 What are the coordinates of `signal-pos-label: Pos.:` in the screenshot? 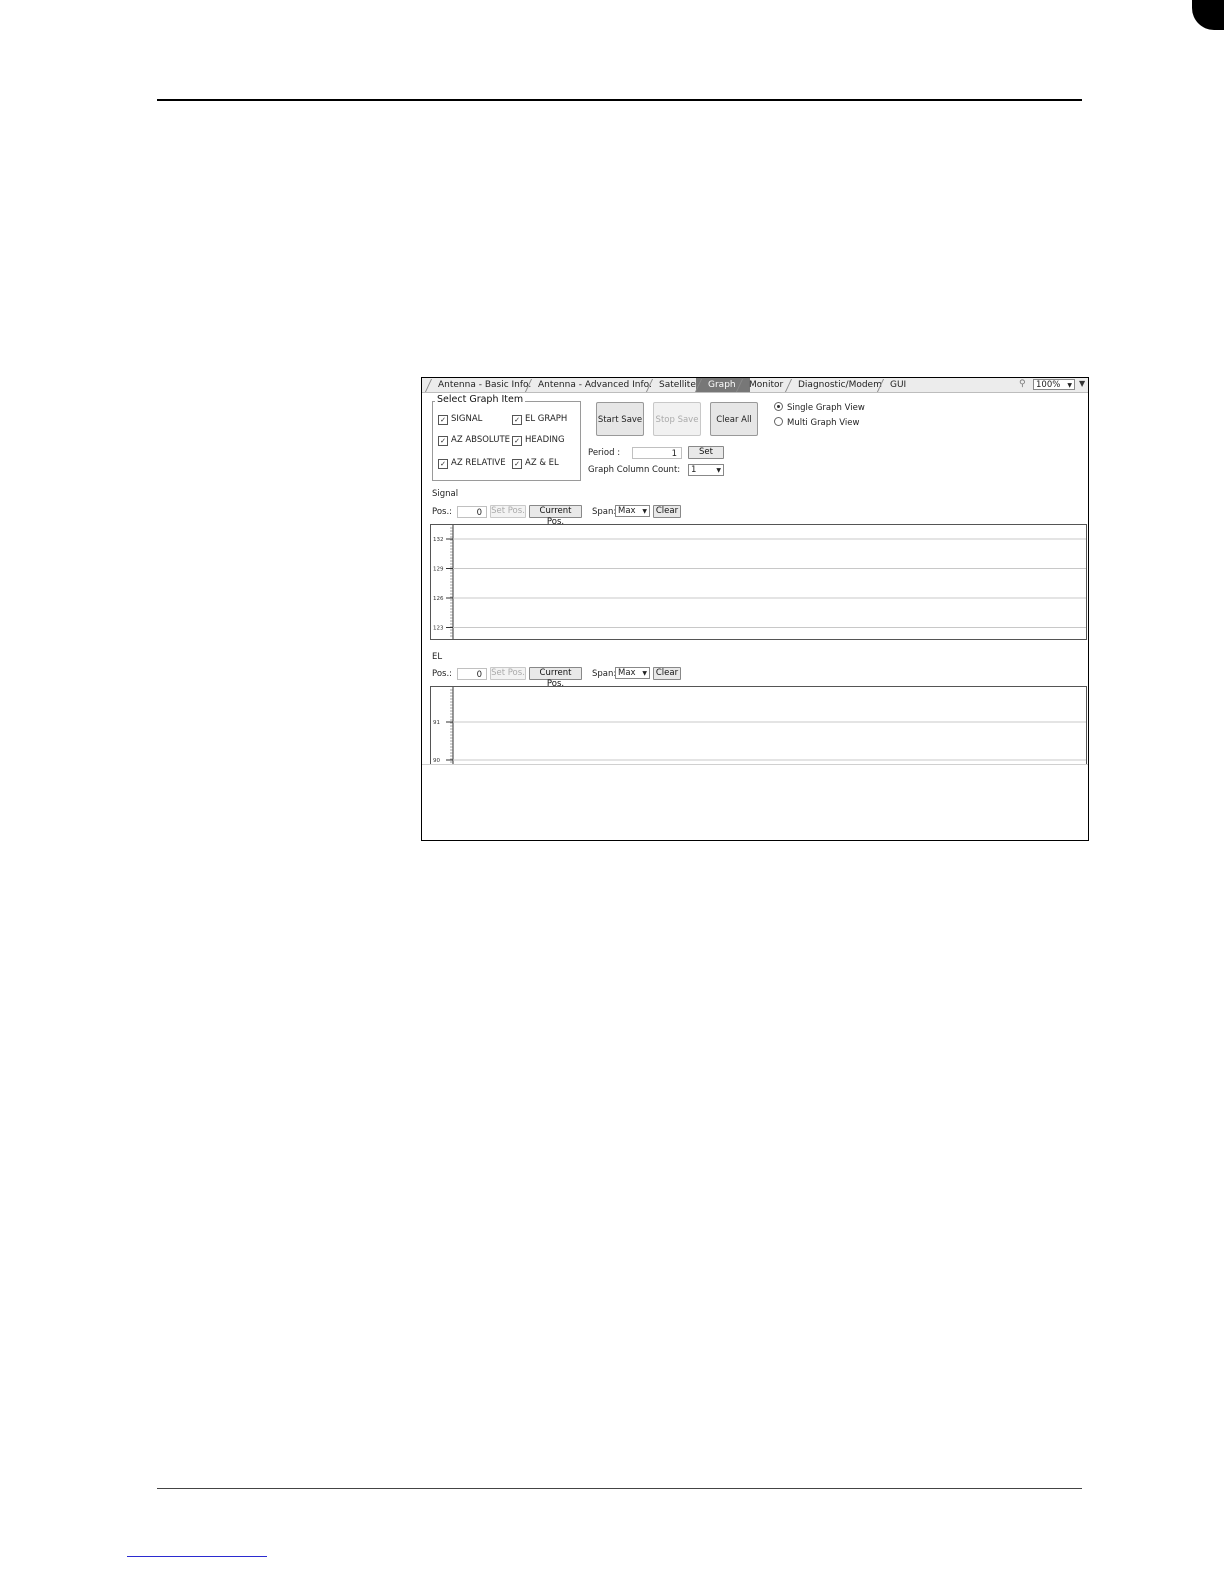 It's located at (442, 512).